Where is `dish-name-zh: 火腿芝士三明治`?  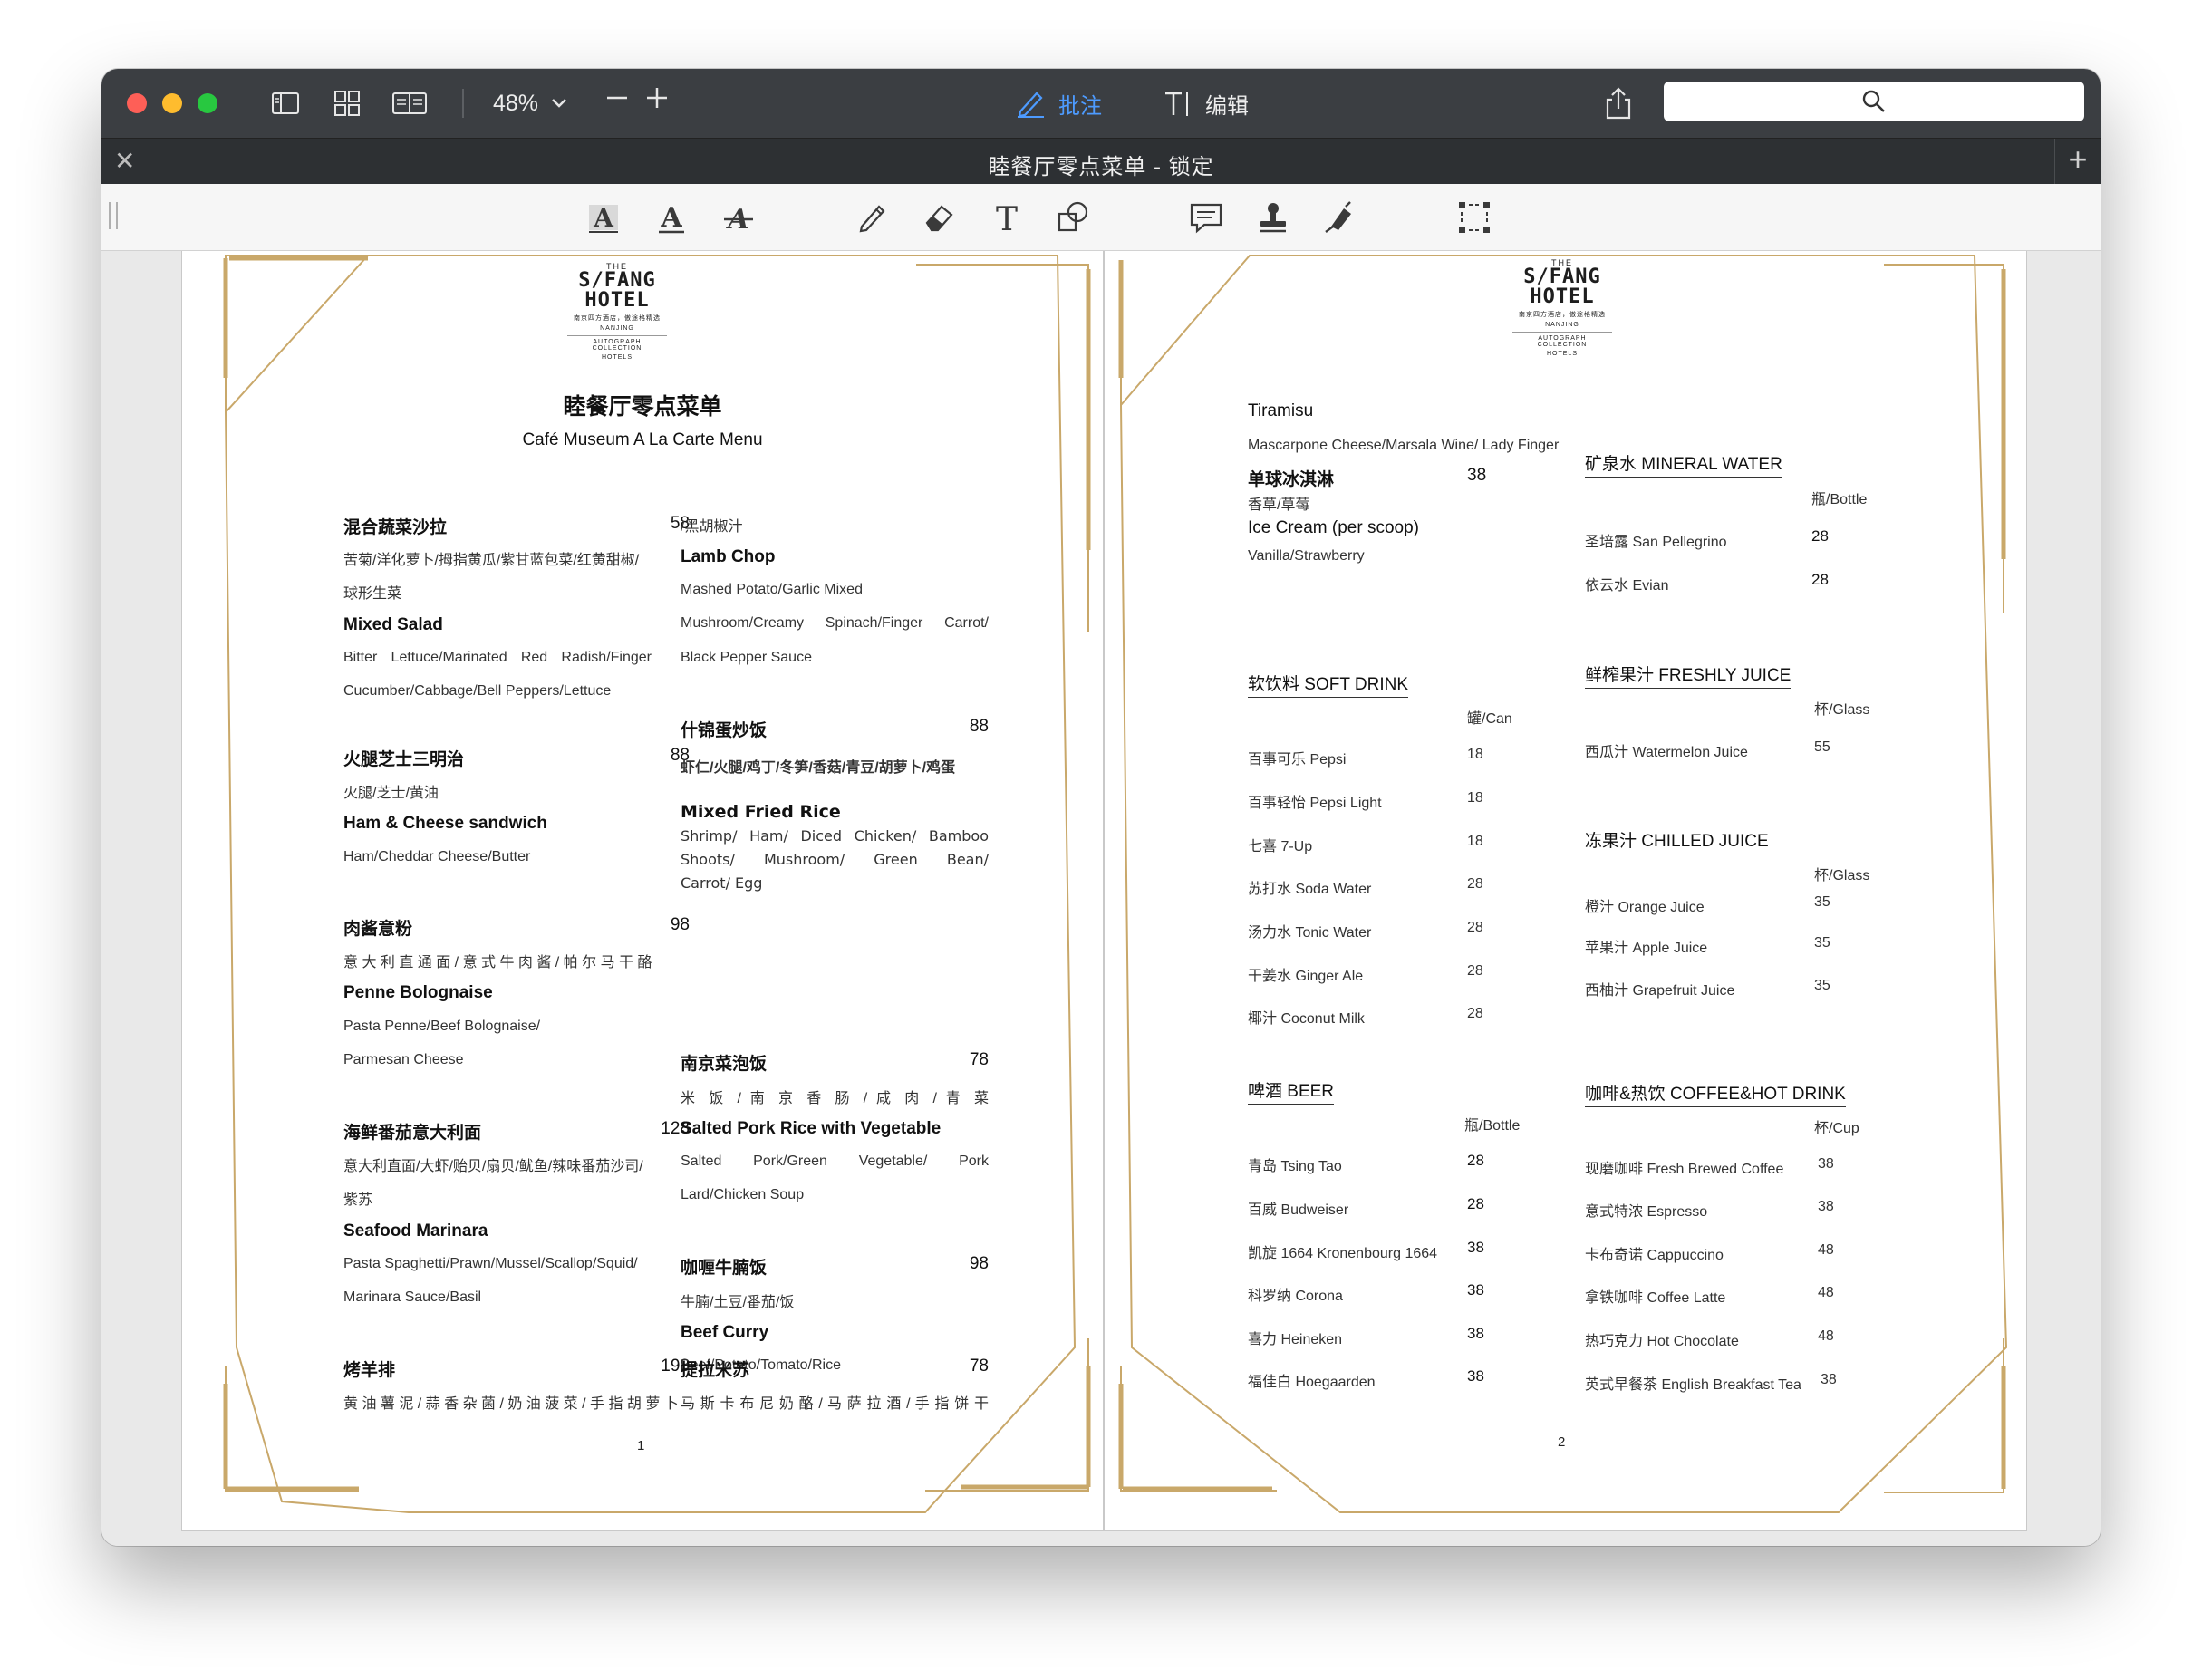 dish-name-zh: 火腿芝士三明治 is located at coordinates (404, 759).